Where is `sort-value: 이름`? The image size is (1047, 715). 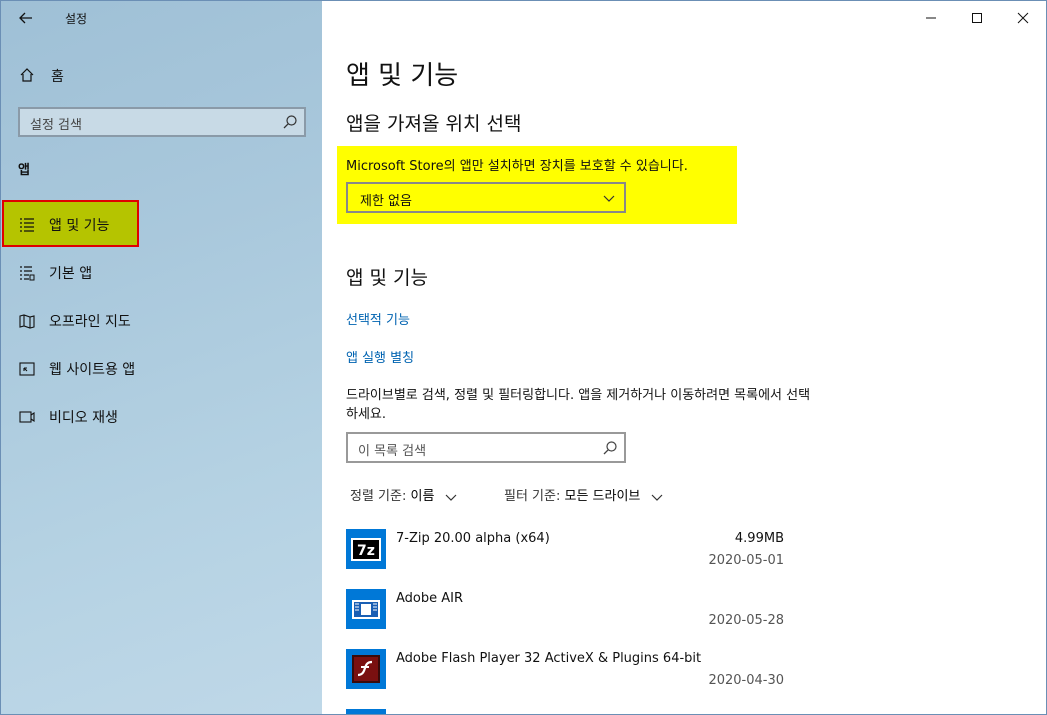 sort-value: 이름 is located at coordinates (422, 496).